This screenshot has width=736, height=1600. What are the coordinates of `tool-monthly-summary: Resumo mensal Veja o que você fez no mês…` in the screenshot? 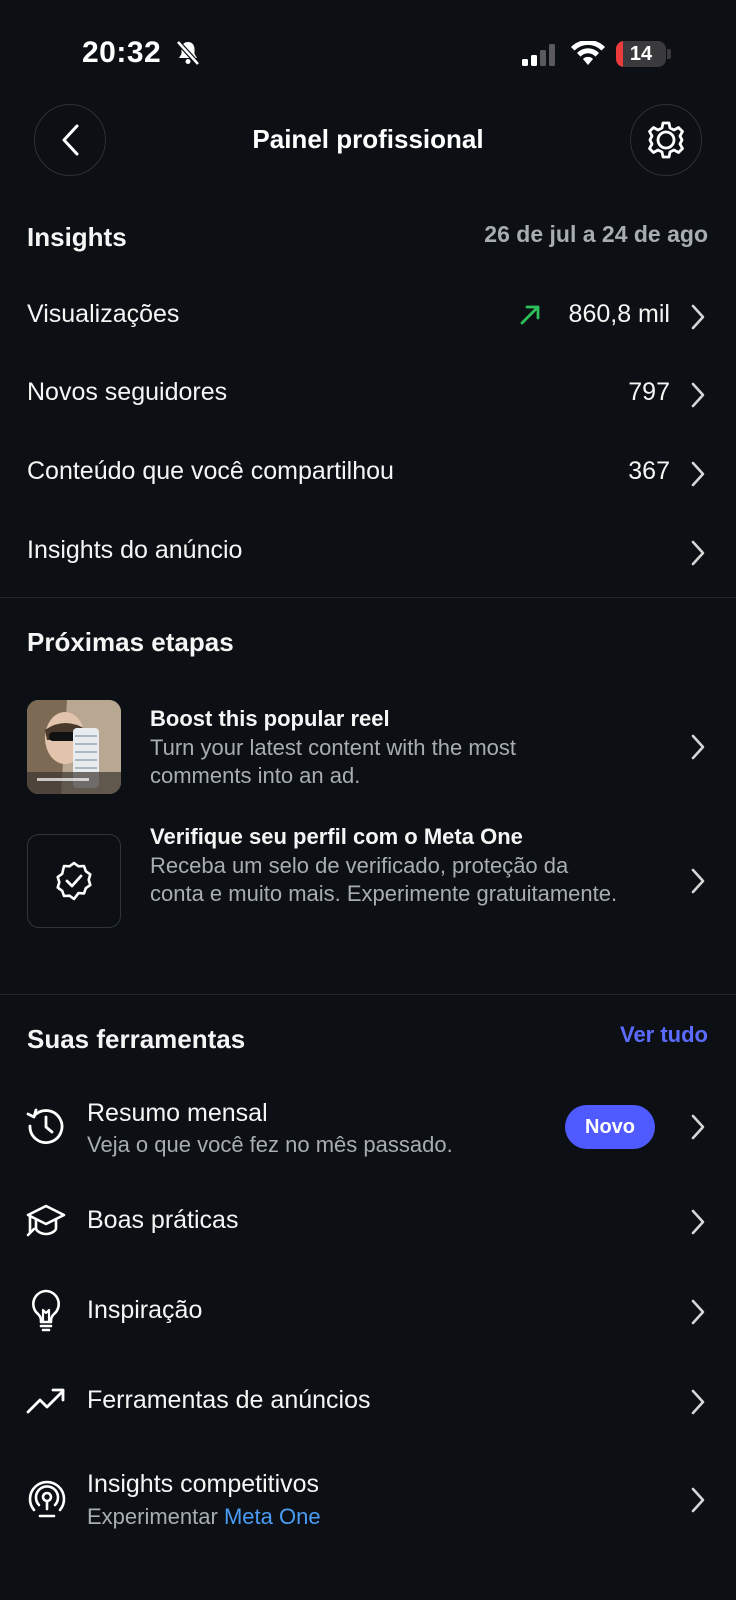 It's located at (368, 1125).